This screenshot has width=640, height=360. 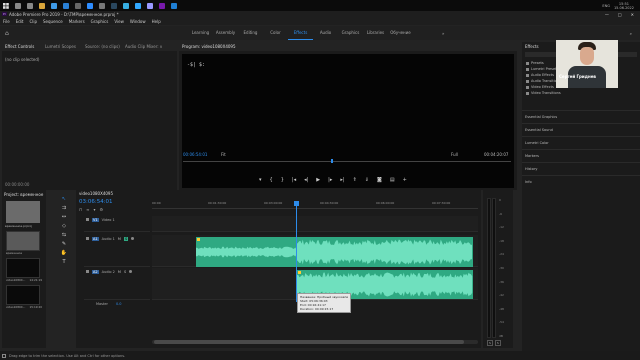 I want to click on program-playhead, so click(x=332, y=161).